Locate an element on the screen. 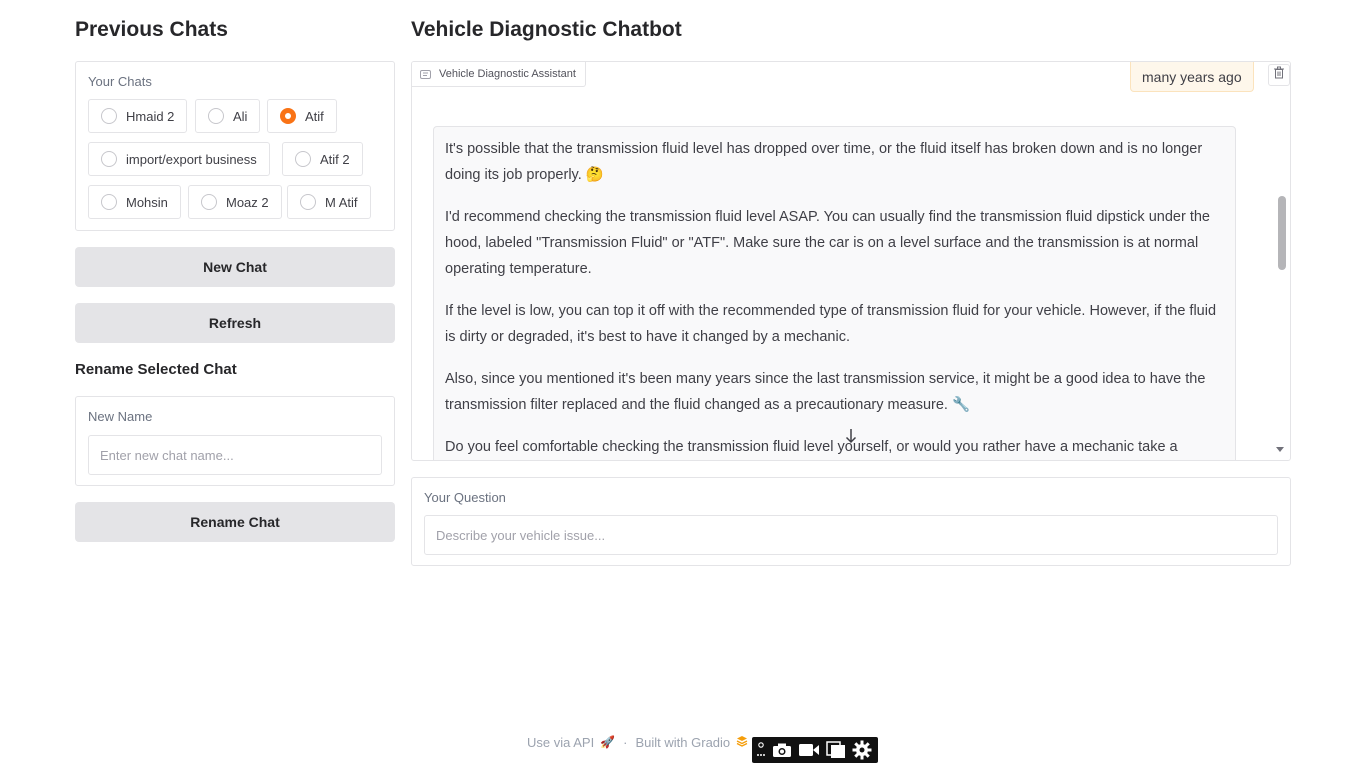  chat-option-m-atif: M Atif is located at coordinates (329, 202).